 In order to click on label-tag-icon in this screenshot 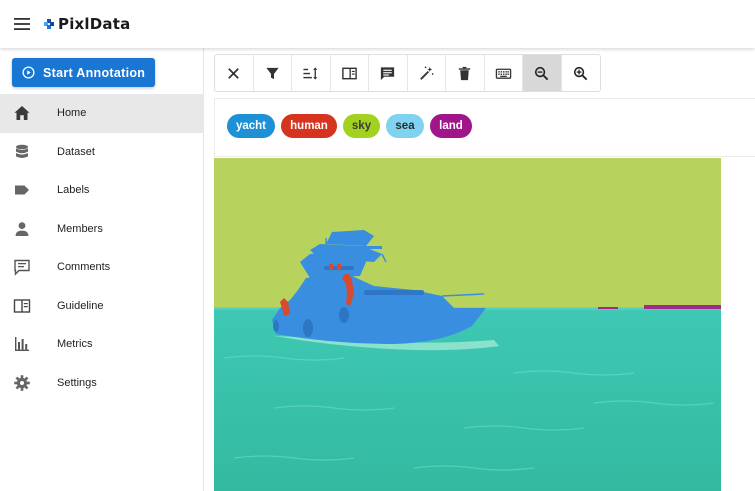, I will do `click(22, 190)`.